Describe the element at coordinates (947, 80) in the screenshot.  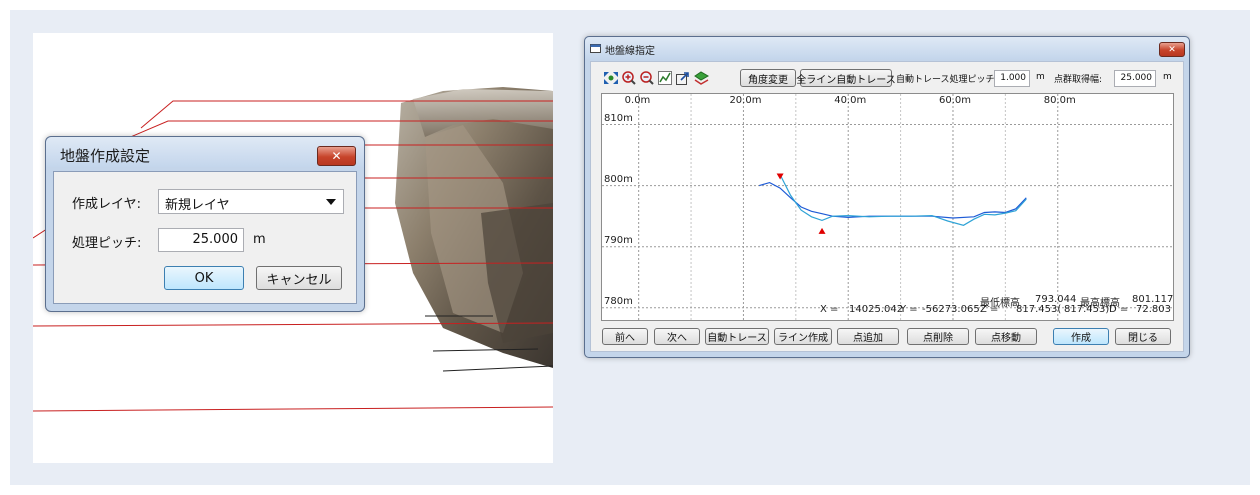
I see `trace-pitch-label: 自動トレース処理ピッチ:` at that location.